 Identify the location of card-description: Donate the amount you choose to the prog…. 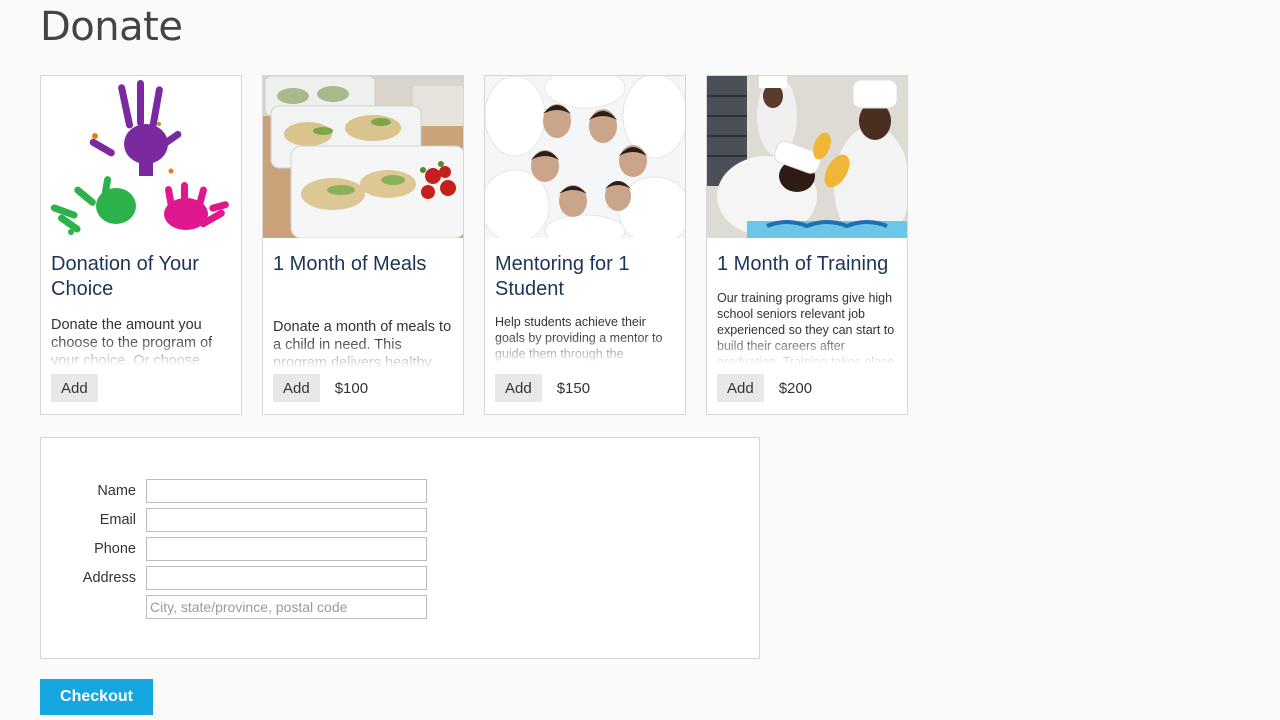
(142, 341).